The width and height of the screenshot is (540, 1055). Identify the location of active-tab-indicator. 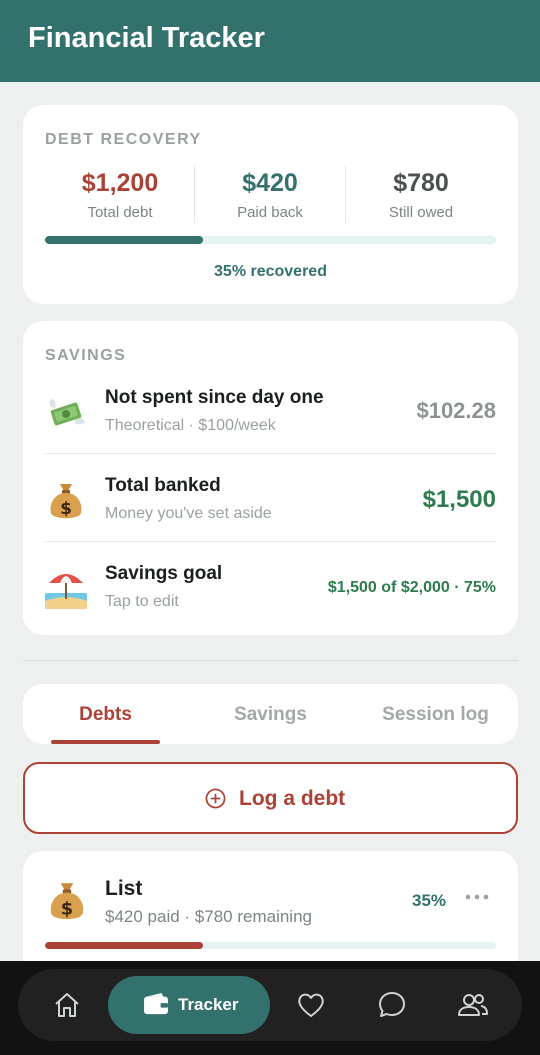
(105, 742).